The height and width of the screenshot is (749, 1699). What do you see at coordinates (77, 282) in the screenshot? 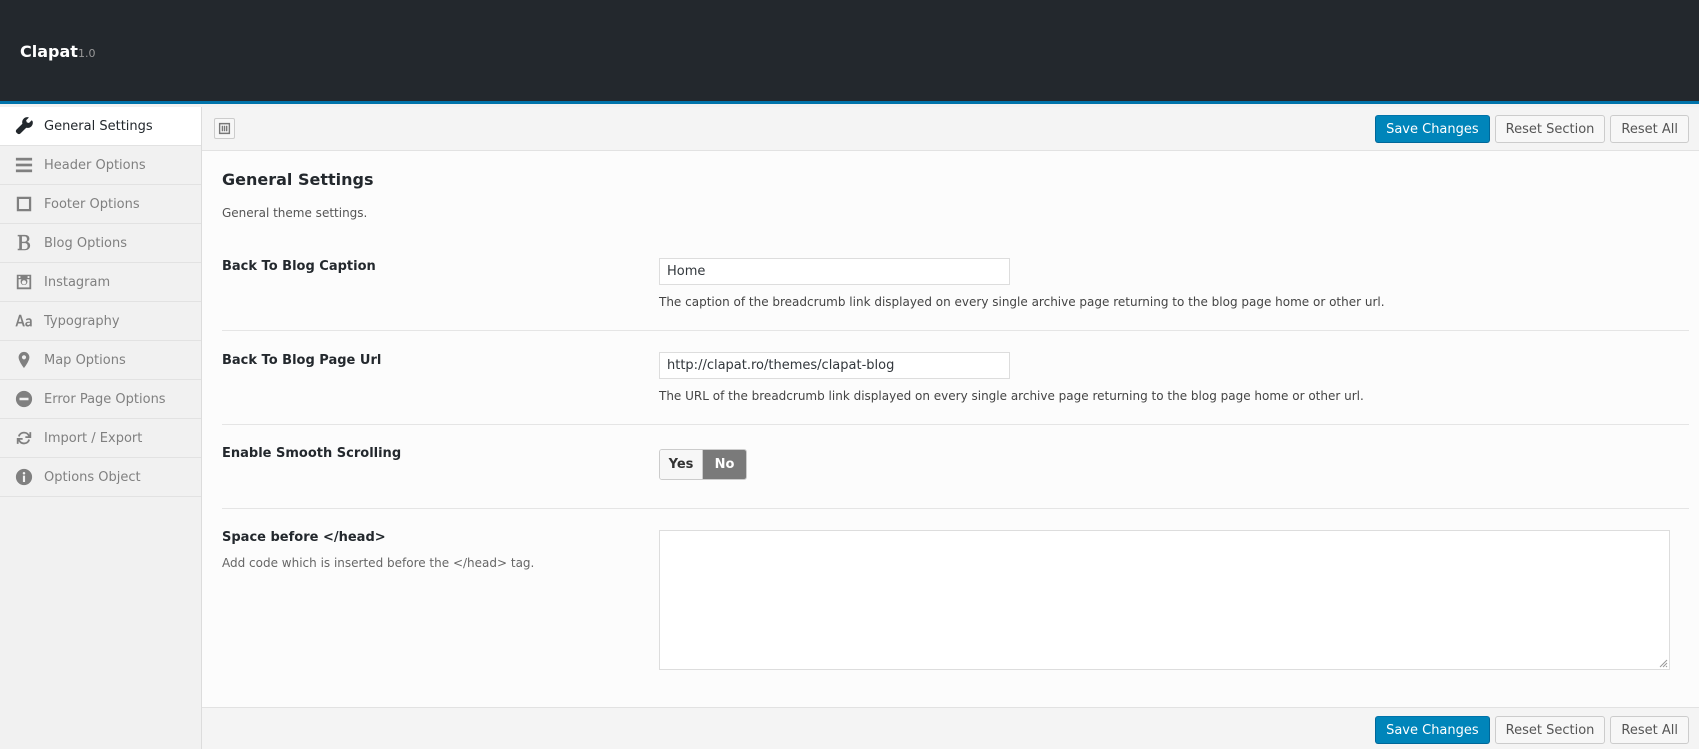
I see `sidebar-item-label: Instagram` at bounding box center [77, 282].